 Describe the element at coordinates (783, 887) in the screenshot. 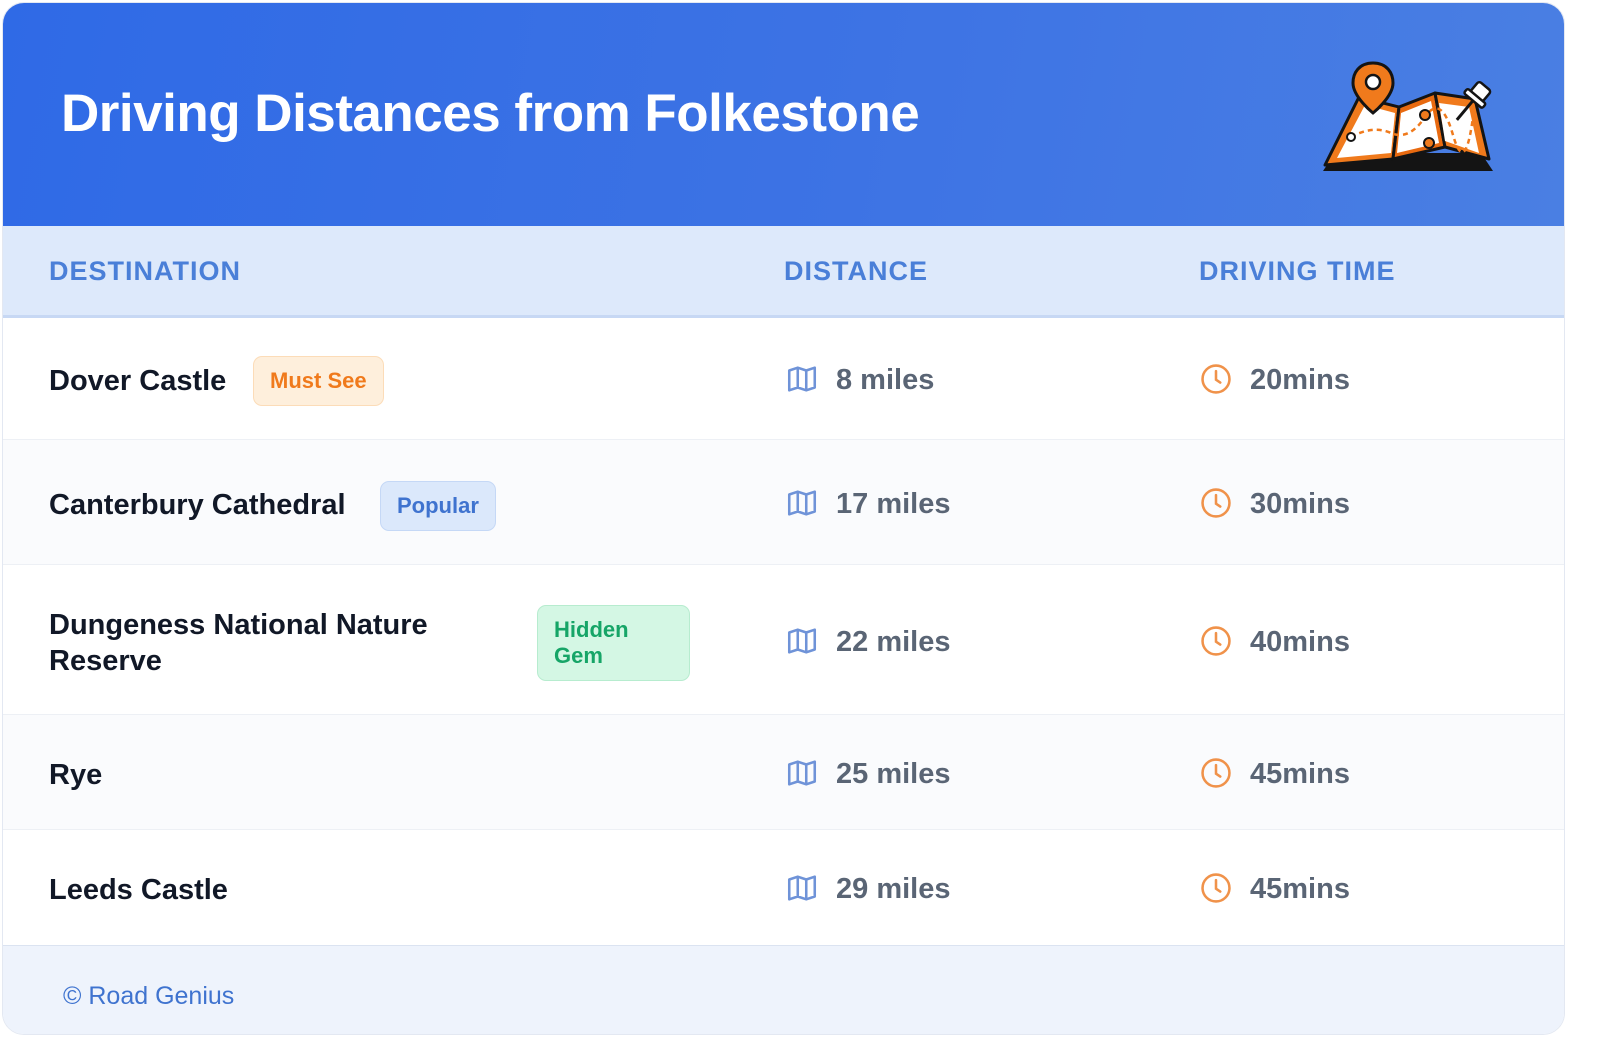

I see `table-row: Leeds Castle 29 miles 45mins` at that location.